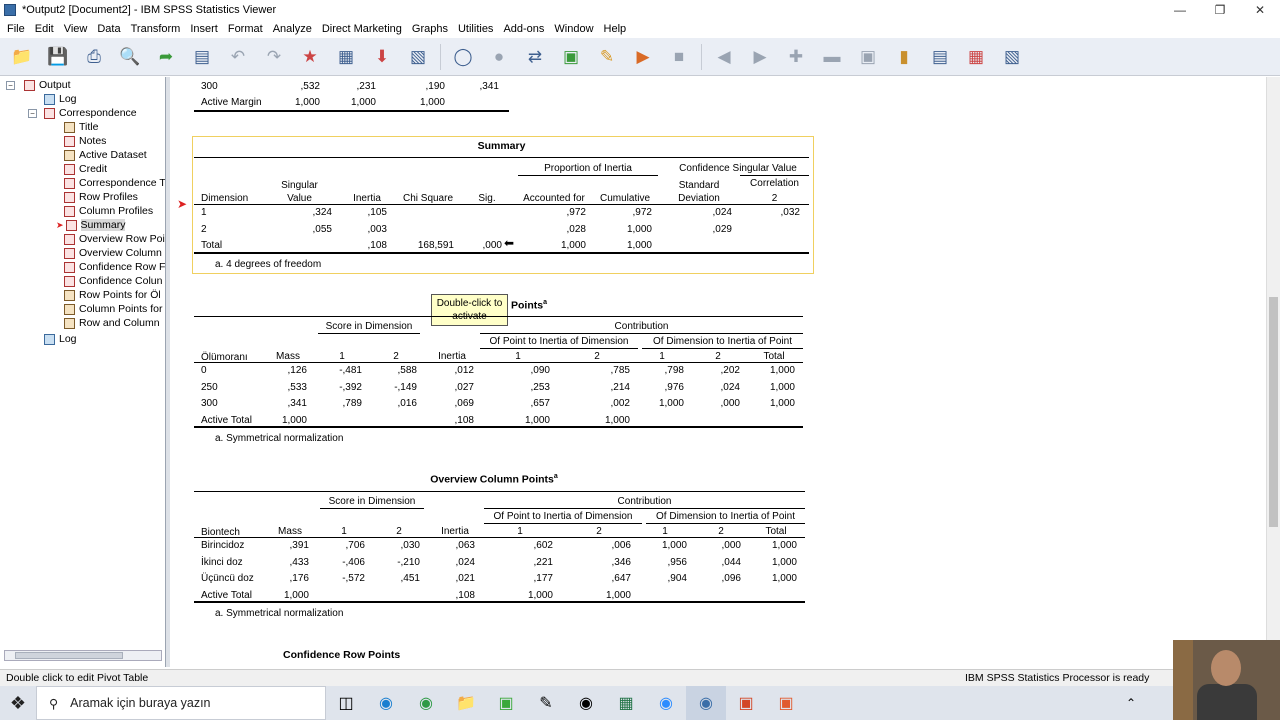  Describe the element at coordinates (121, 309) in the screenshot. I see `tree-item-label: Column Points for` at that location.